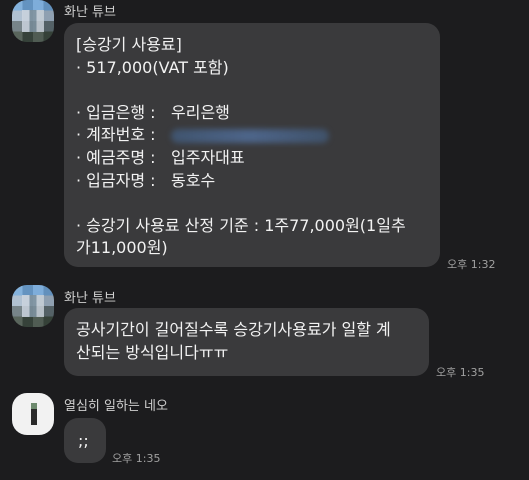 The width and height of the screenshot is (529, 480). Describe the element at coordinates (116, 157) in the screenshot. I see `holder-label: · 예금주명 :` at that location.